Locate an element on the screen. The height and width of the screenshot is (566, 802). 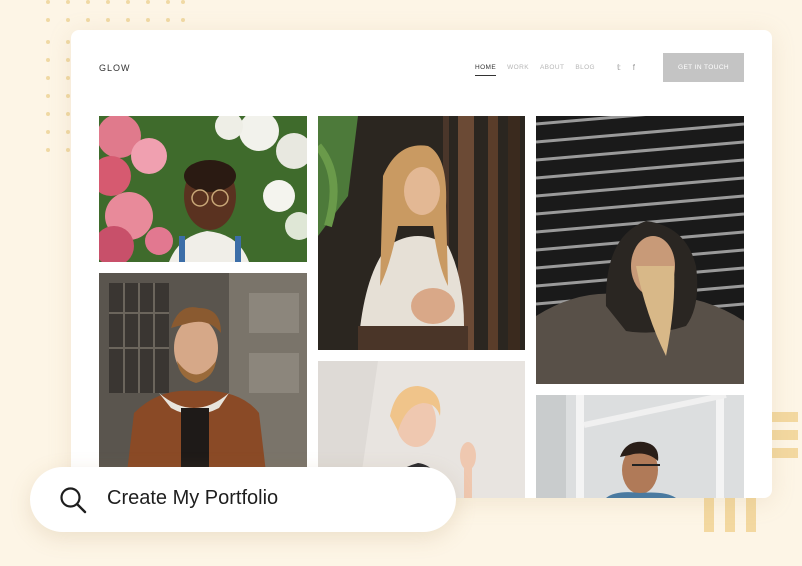
person-in-hoodie-photo is located at coordinates (640, 250).